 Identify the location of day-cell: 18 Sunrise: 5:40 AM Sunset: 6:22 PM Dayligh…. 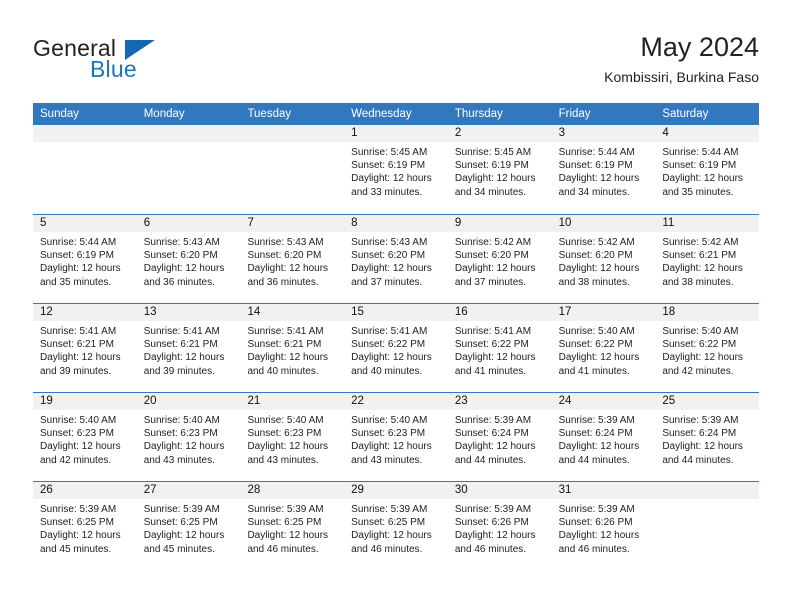
(707, 348).